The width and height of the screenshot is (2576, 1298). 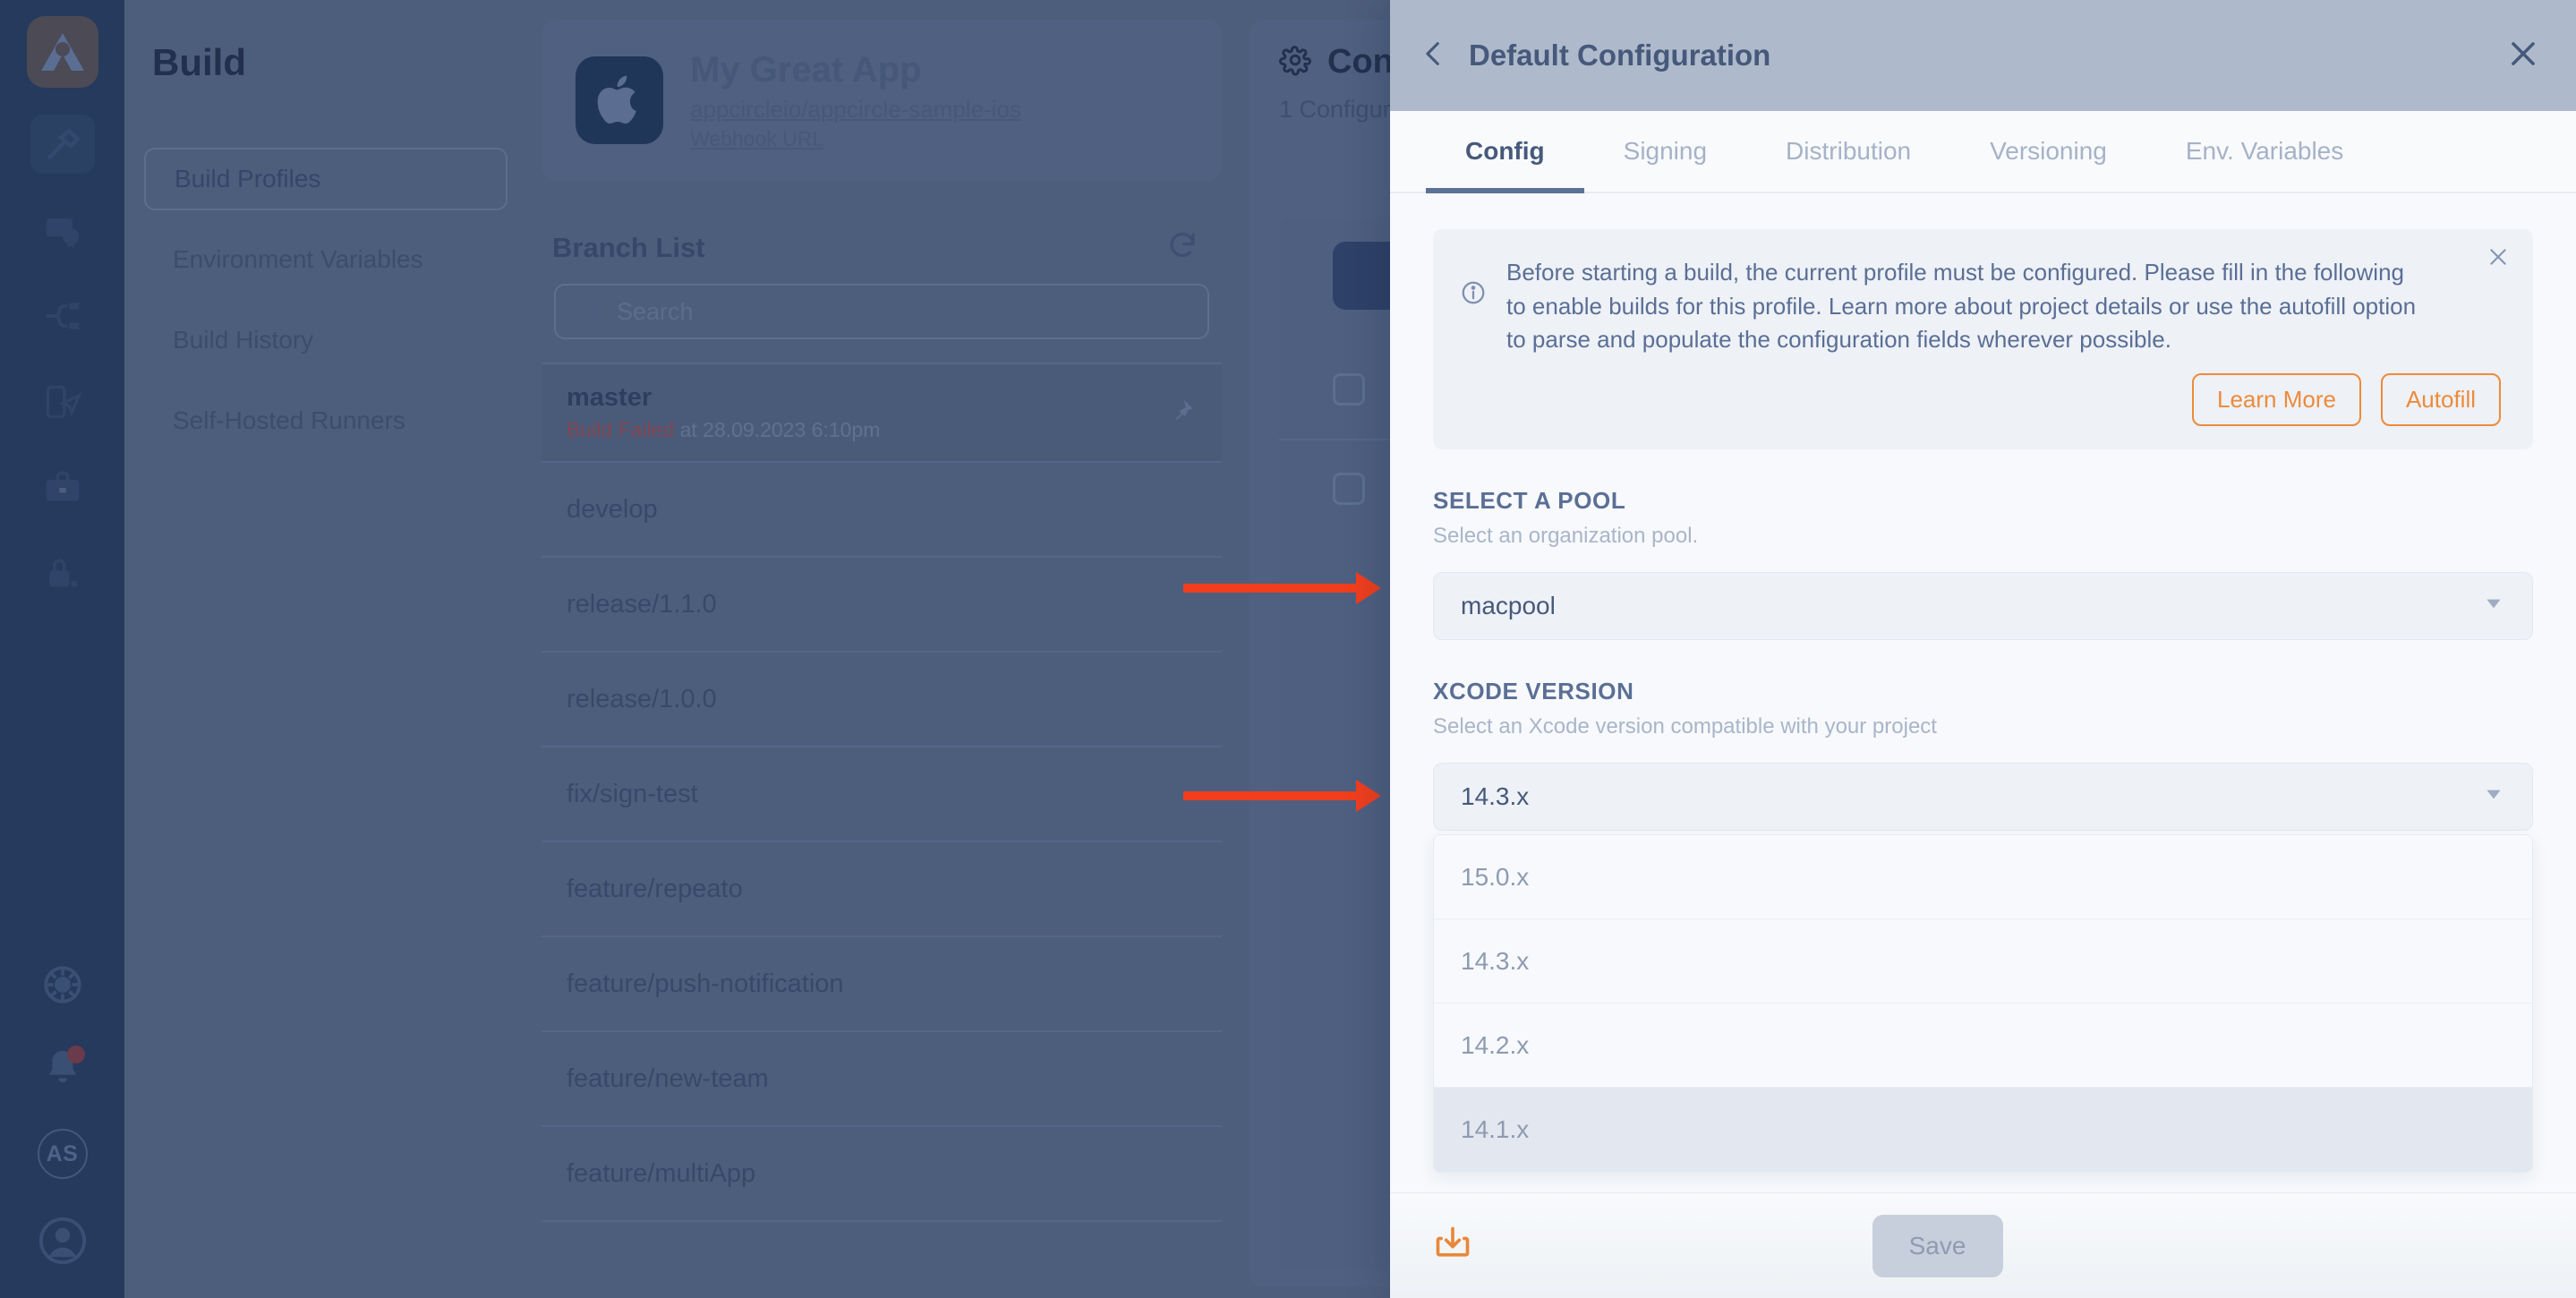 I want to click on tab-env-variables: Env. Variables, so click(x=2264, y=152).